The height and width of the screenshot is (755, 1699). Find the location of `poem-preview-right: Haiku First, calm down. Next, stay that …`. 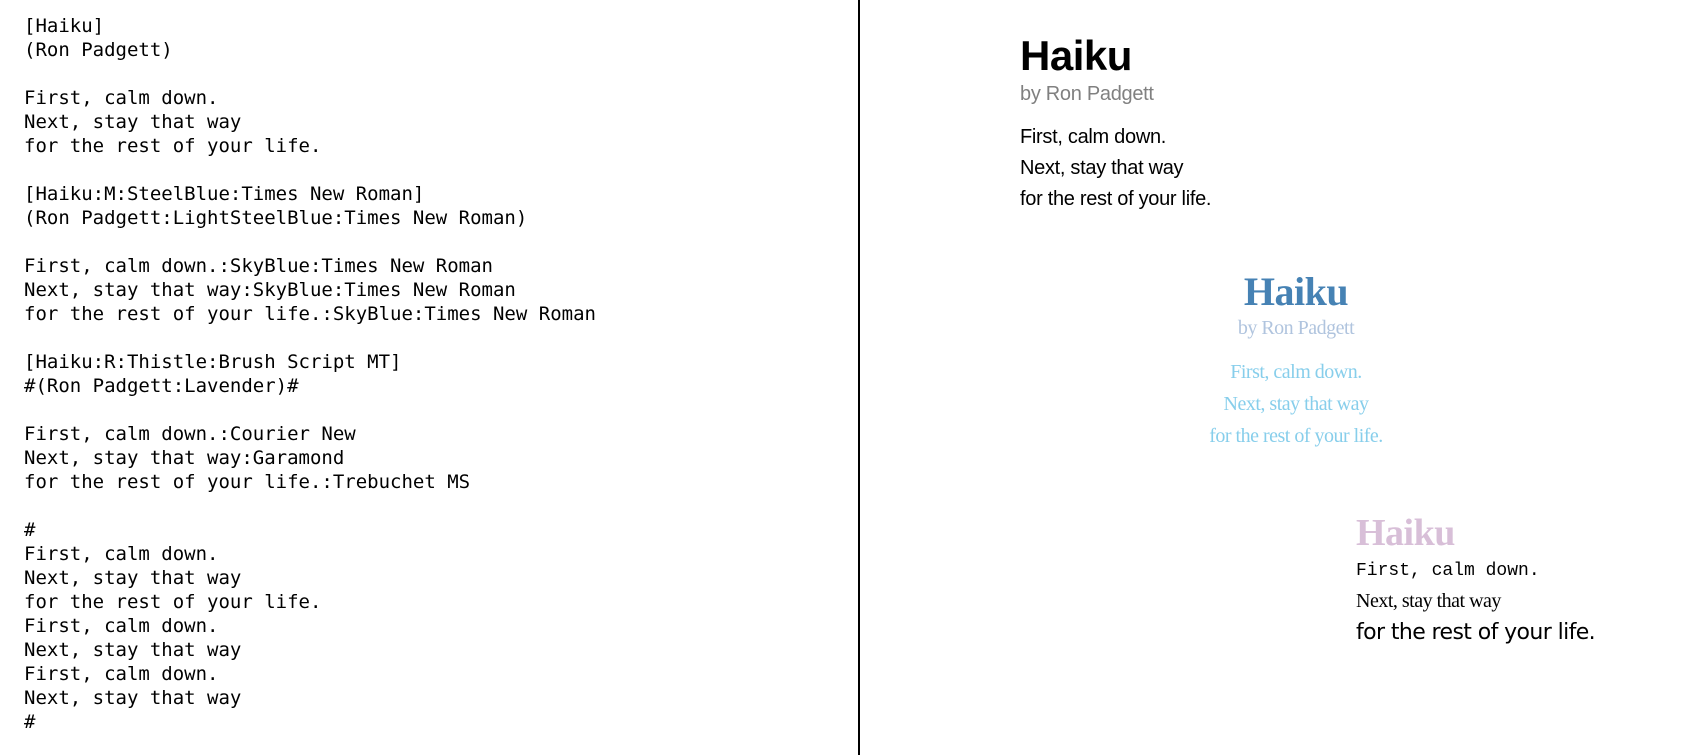

poem-preview-right: Haiku First, calm down. Next, stay that … is located at coordinates (1476, 580).